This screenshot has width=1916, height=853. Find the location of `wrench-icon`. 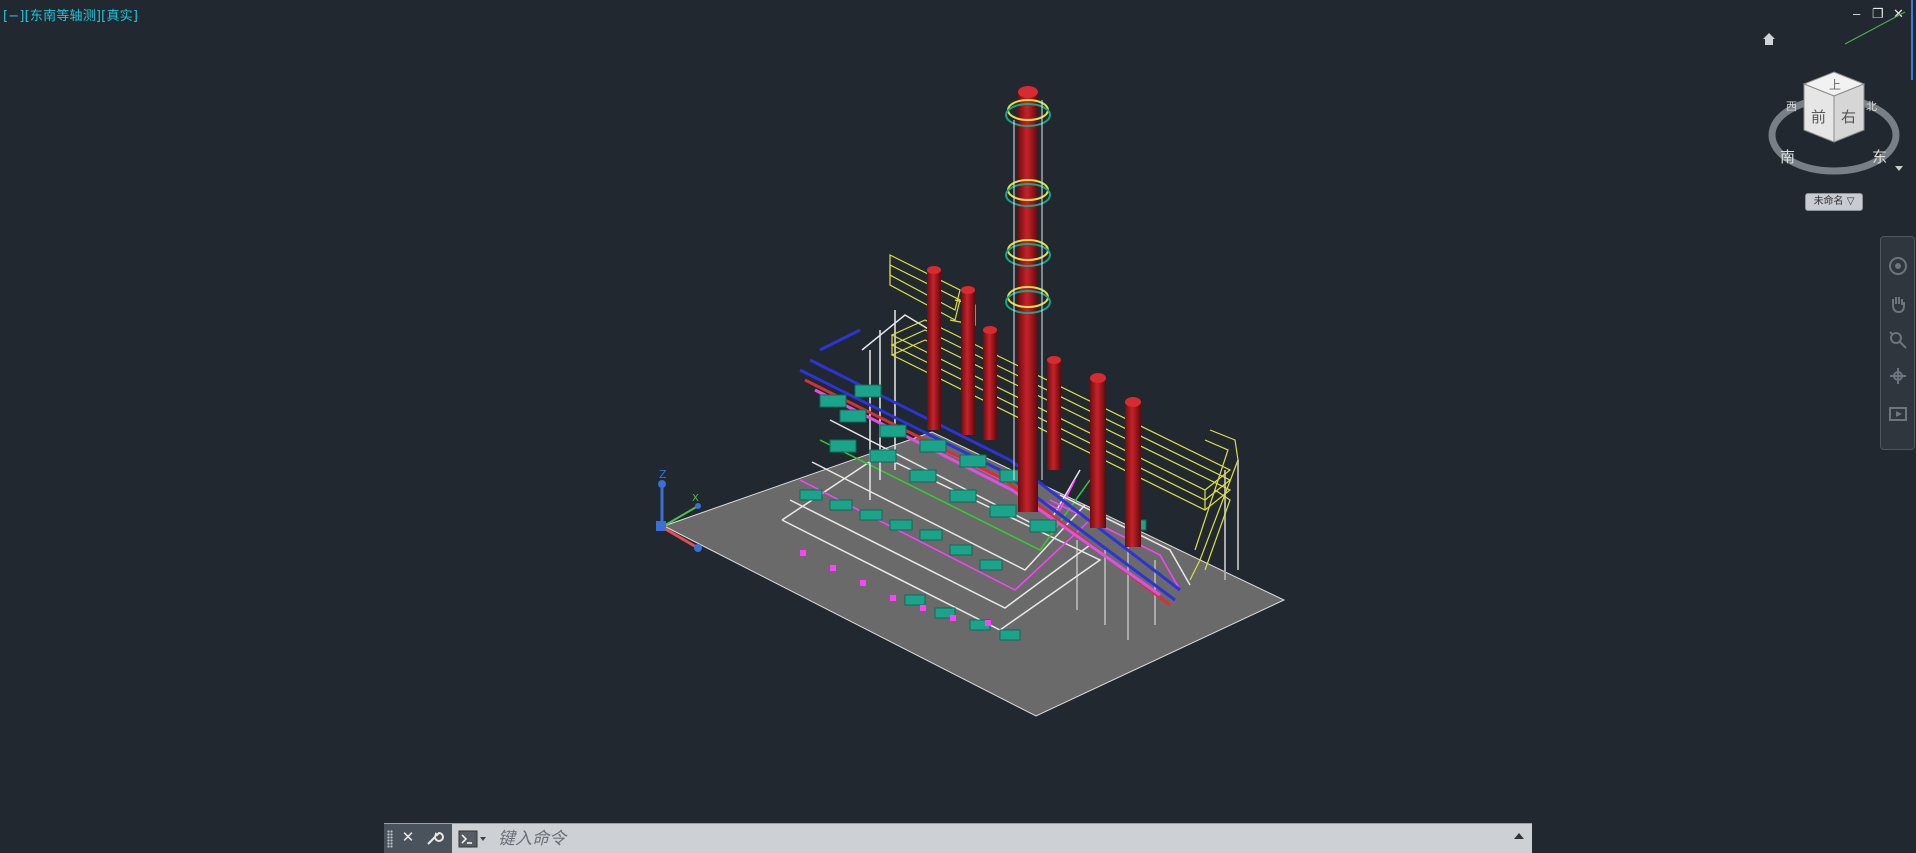

wrench-icon is located at coordinates (434, 838).